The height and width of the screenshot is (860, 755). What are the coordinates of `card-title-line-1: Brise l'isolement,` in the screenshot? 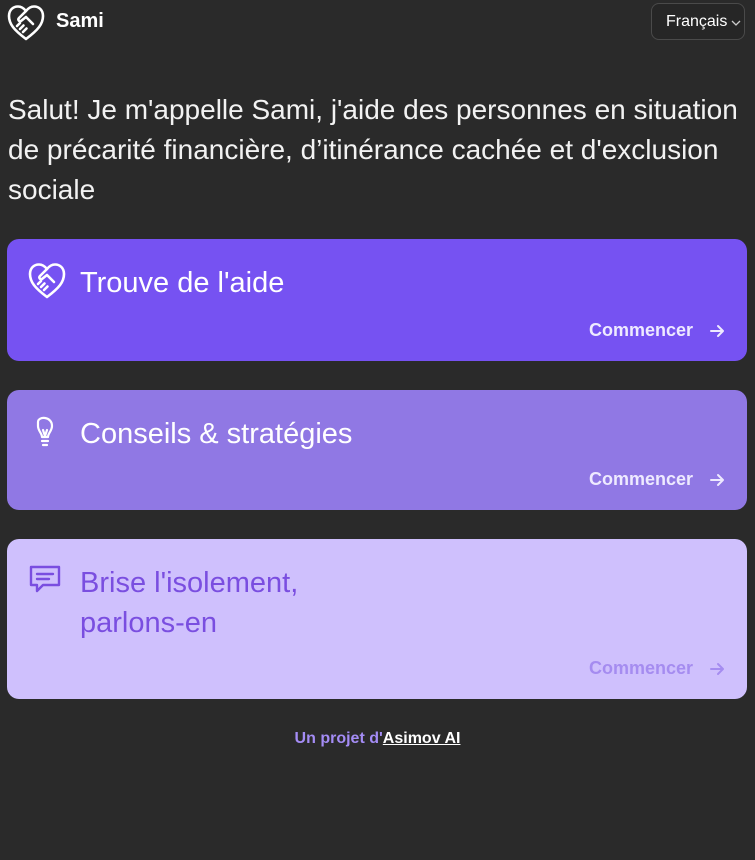 It's located at (189, 583).